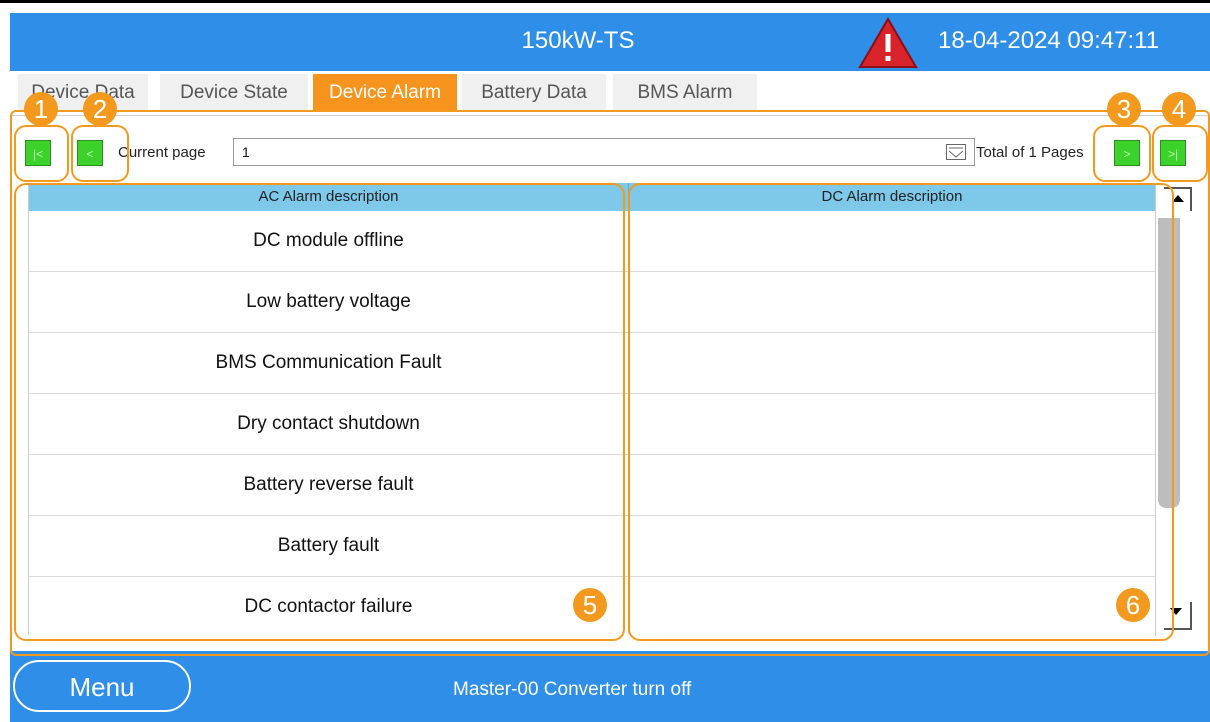 Image resolution: width=1210 pixels, height=722 pixels. Describe the element at coordinates (1133, 605) in the screenshot. I see `annotation-badge-6: 6` at that location.